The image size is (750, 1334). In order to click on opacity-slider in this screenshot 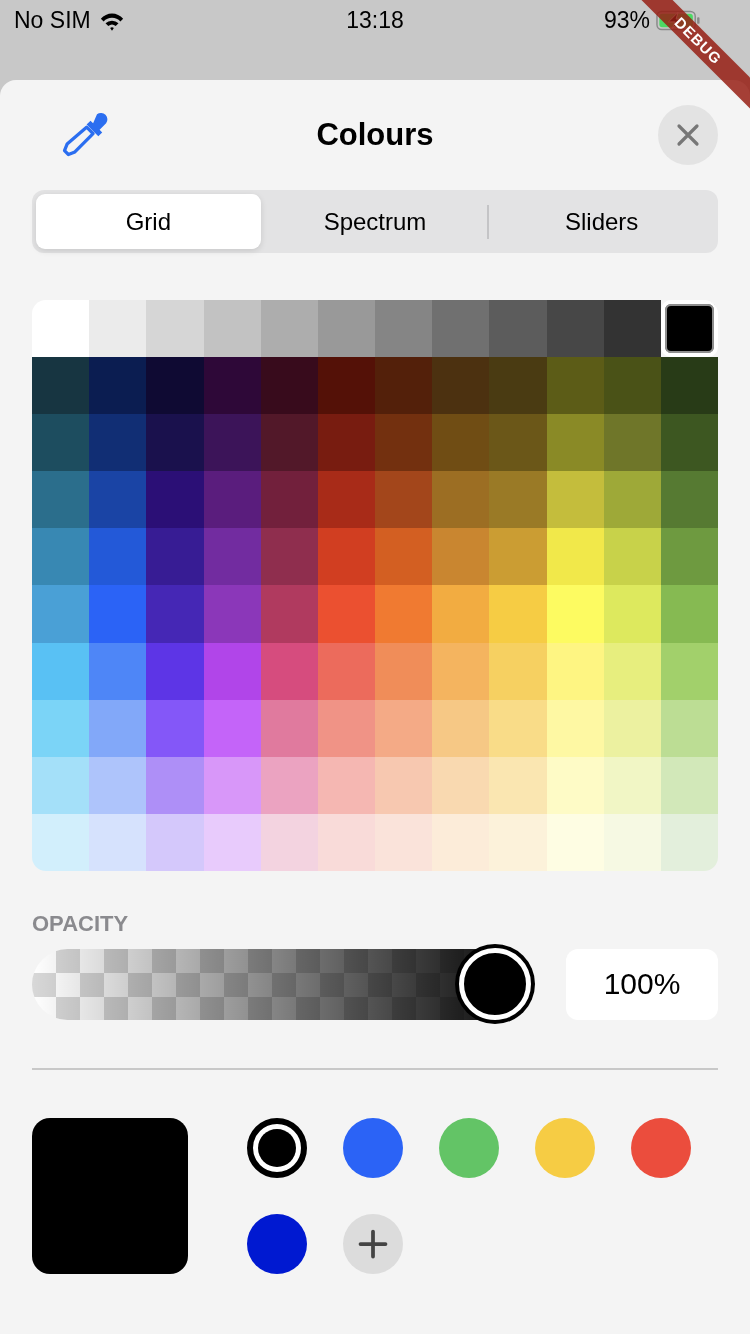, I will do `click(282, 984)`.